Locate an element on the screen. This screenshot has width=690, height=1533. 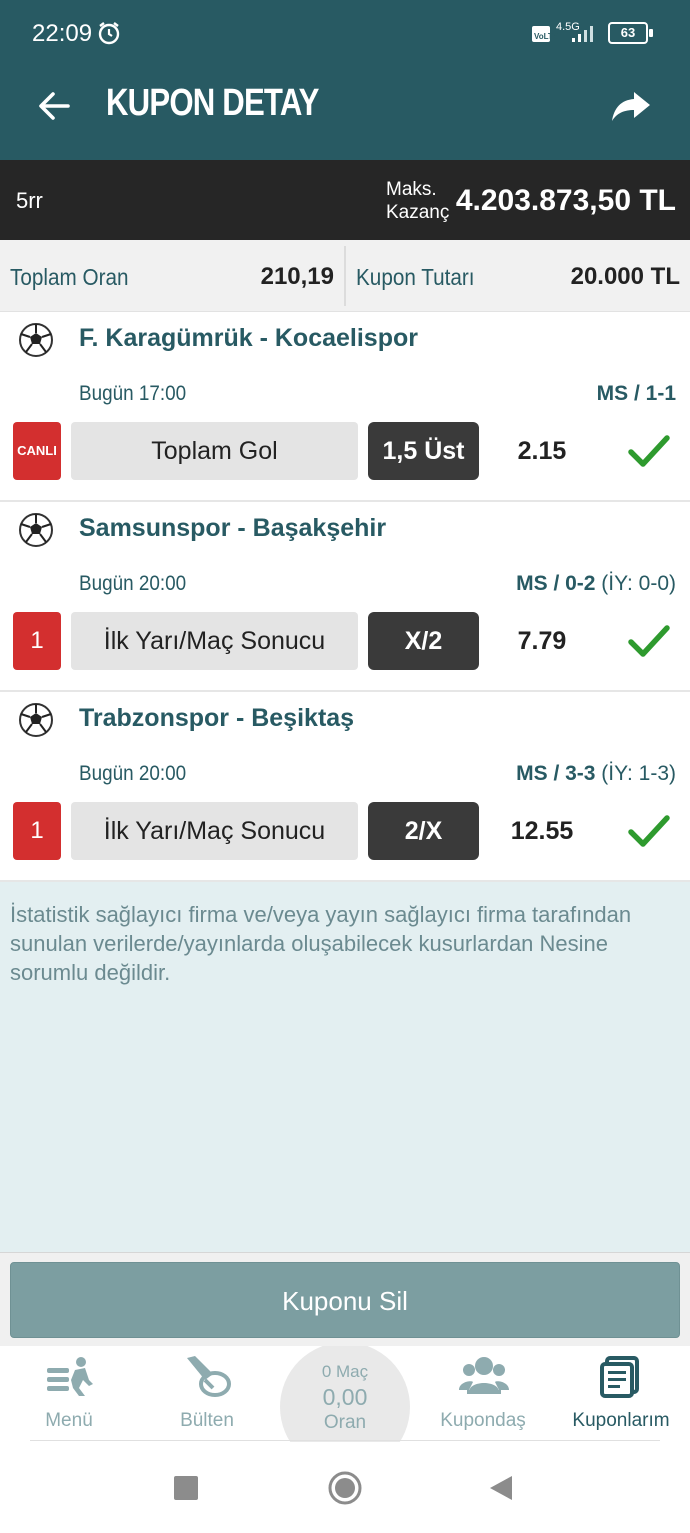
back-arrow-icon is located at coordinates (54, 106).